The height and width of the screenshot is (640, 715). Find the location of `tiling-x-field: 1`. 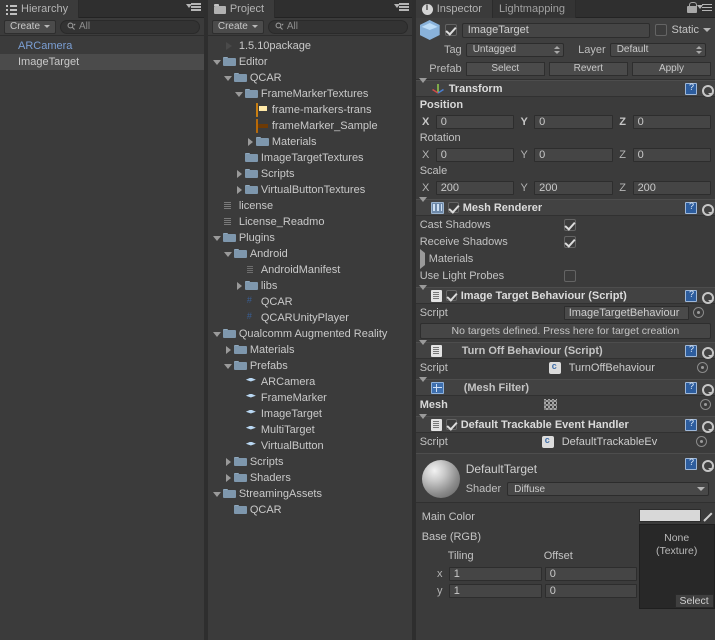

tiling-x-field: 1 is located at coordinates (495, 573).